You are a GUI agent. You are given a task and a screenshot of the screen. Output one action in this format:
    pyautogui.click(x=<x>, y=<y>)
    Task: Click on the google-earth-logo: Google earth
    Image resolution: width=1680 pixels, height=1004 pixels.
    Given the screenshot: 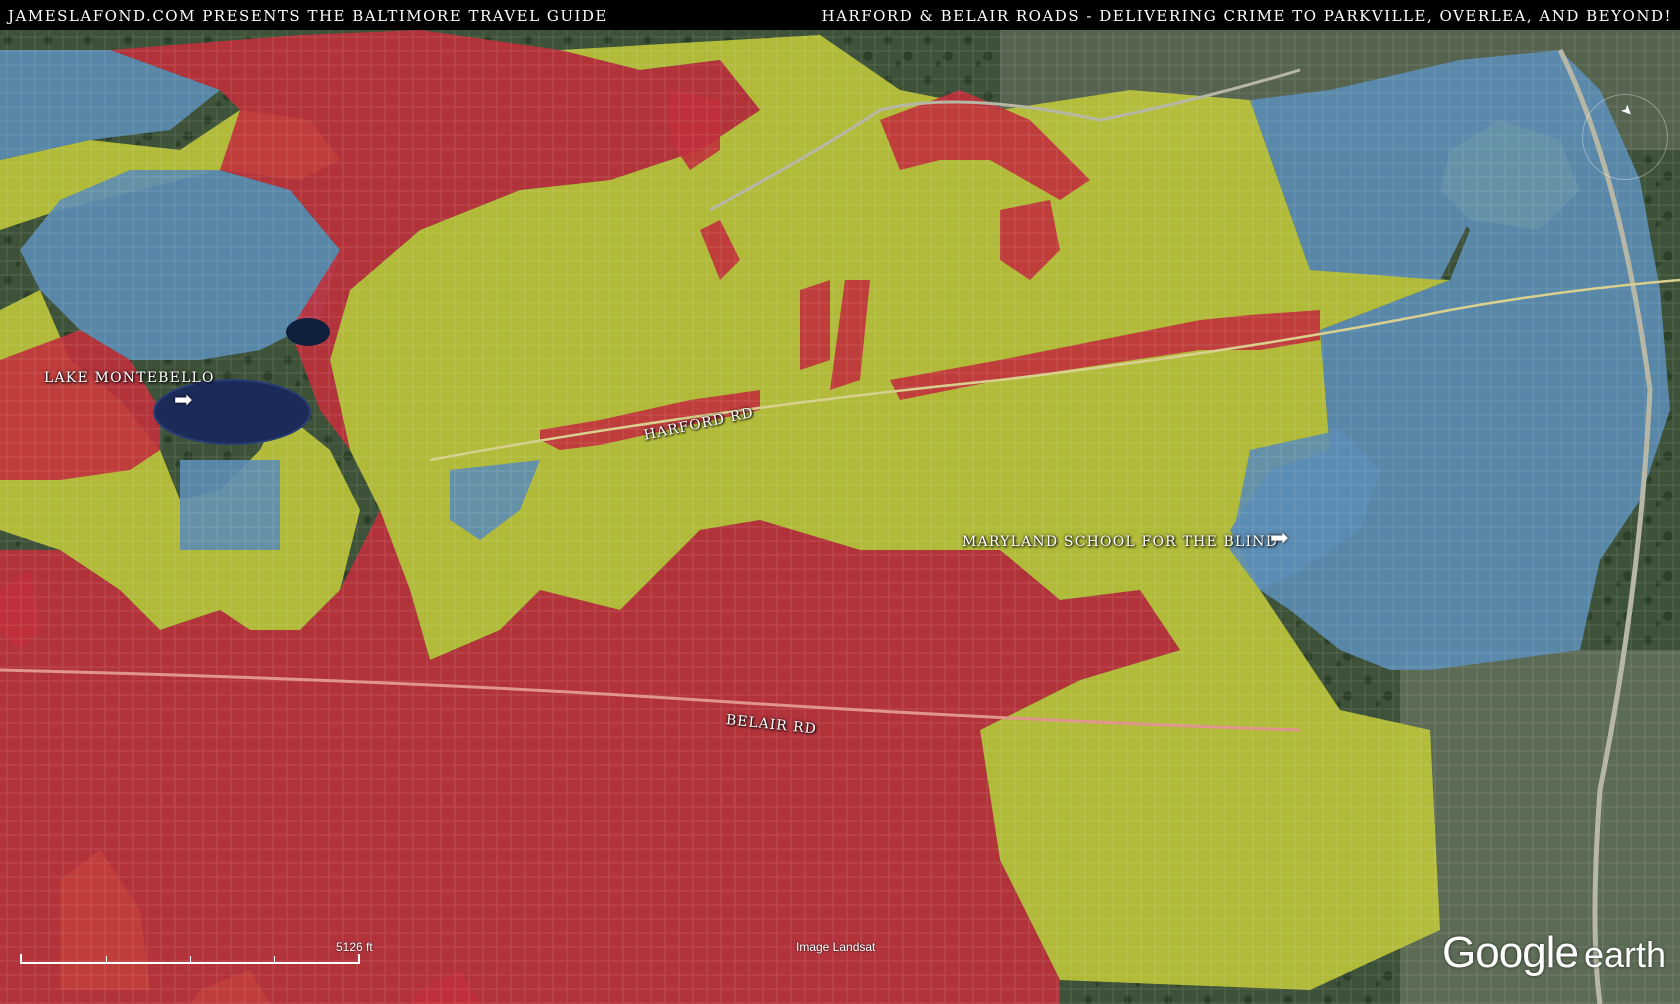 What is the action you would take?
    pyautogui.click(x=1554, y=953)
    